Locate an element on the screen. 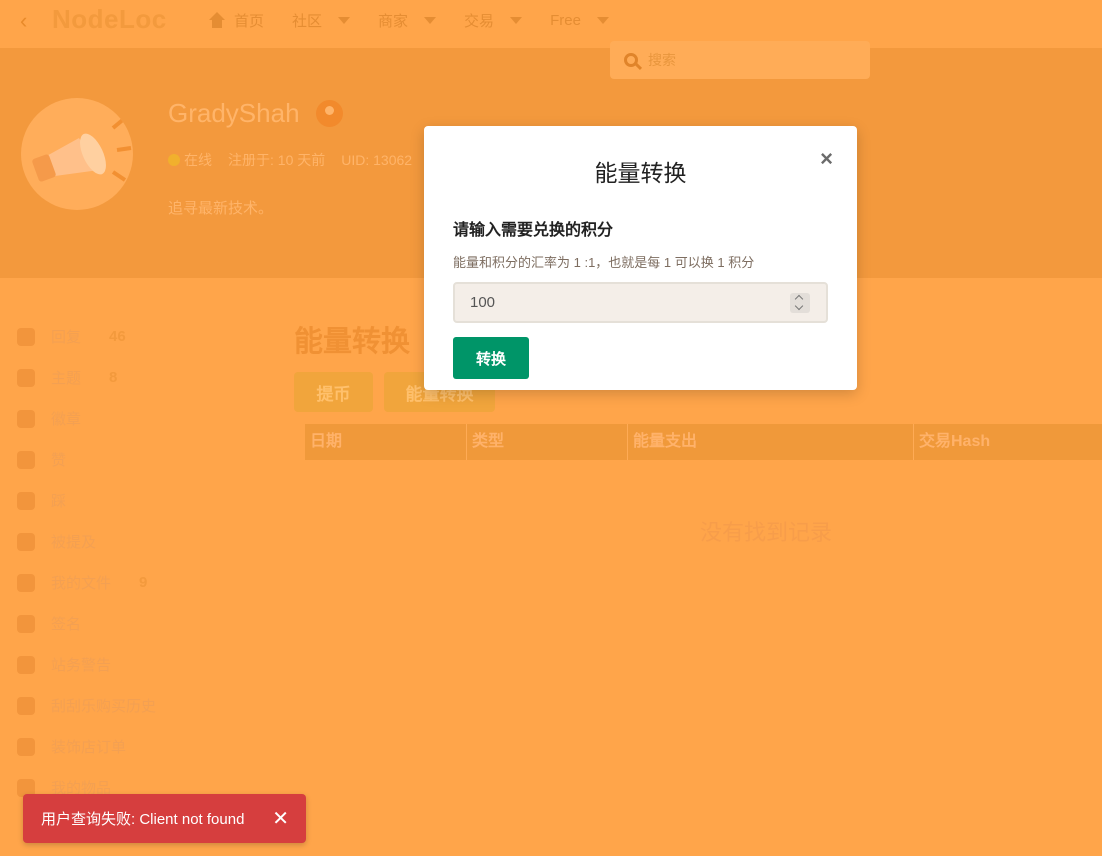 This screenshot has width=1102, height=856. modal-field-label: 请输入需要兑换的积分 is located at coordinates (533, 230).